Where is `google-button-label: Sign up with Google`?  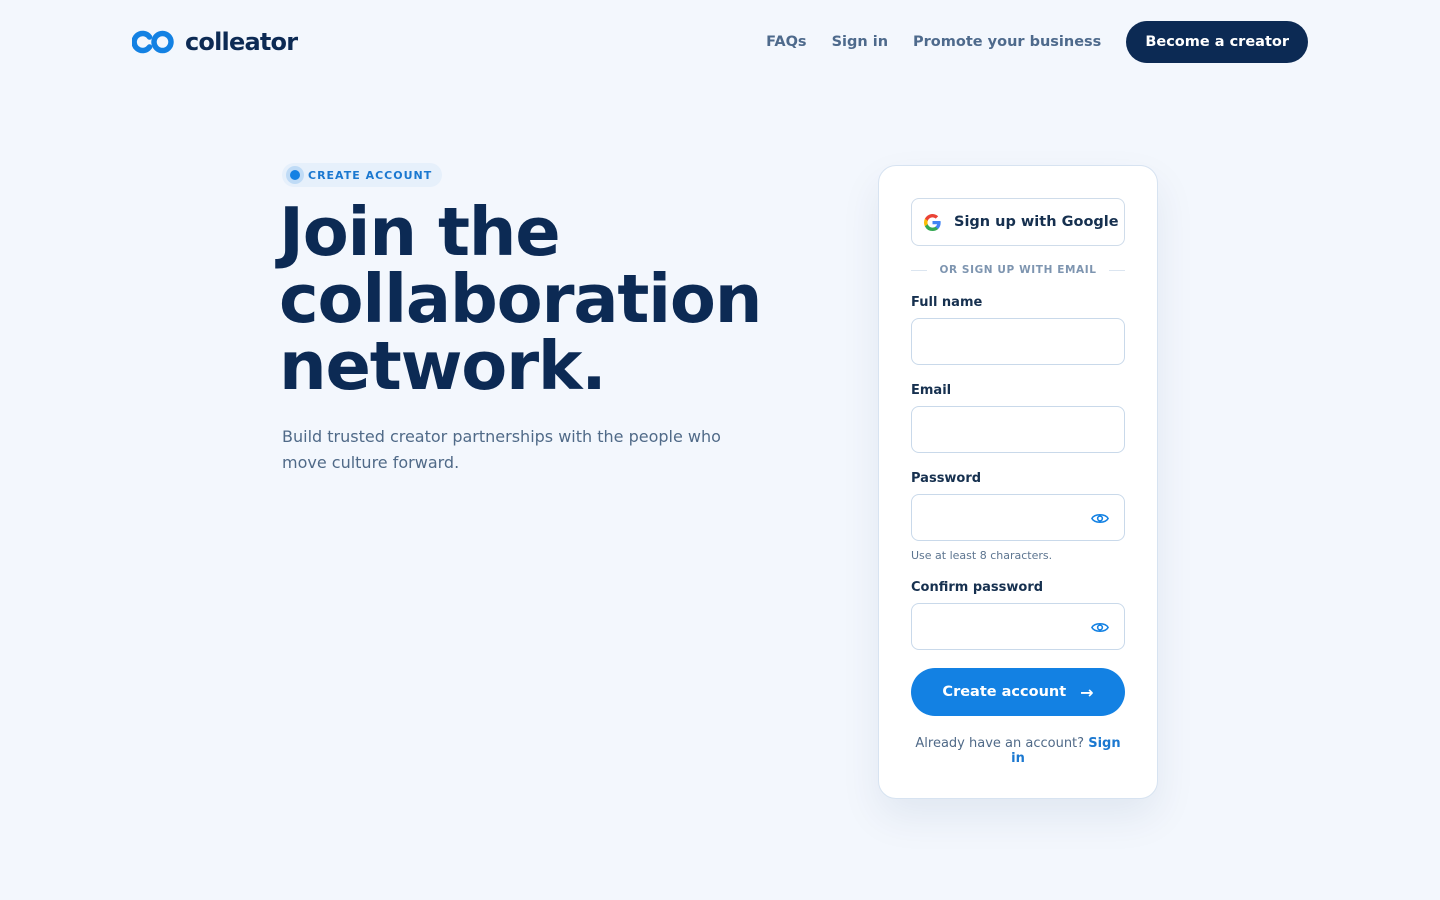 google-button-label: Sign up with Google is located at coordinates (1036, 222).